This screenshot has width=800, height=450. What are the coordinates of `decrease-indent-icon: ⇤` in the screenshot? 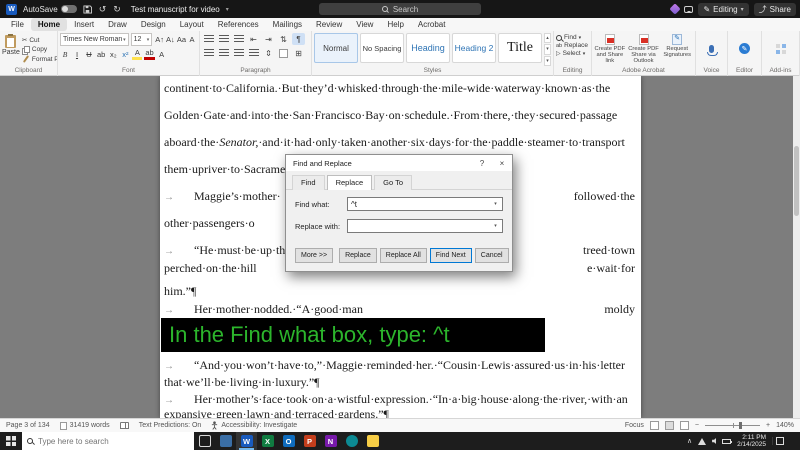 It's located at (253, 39).